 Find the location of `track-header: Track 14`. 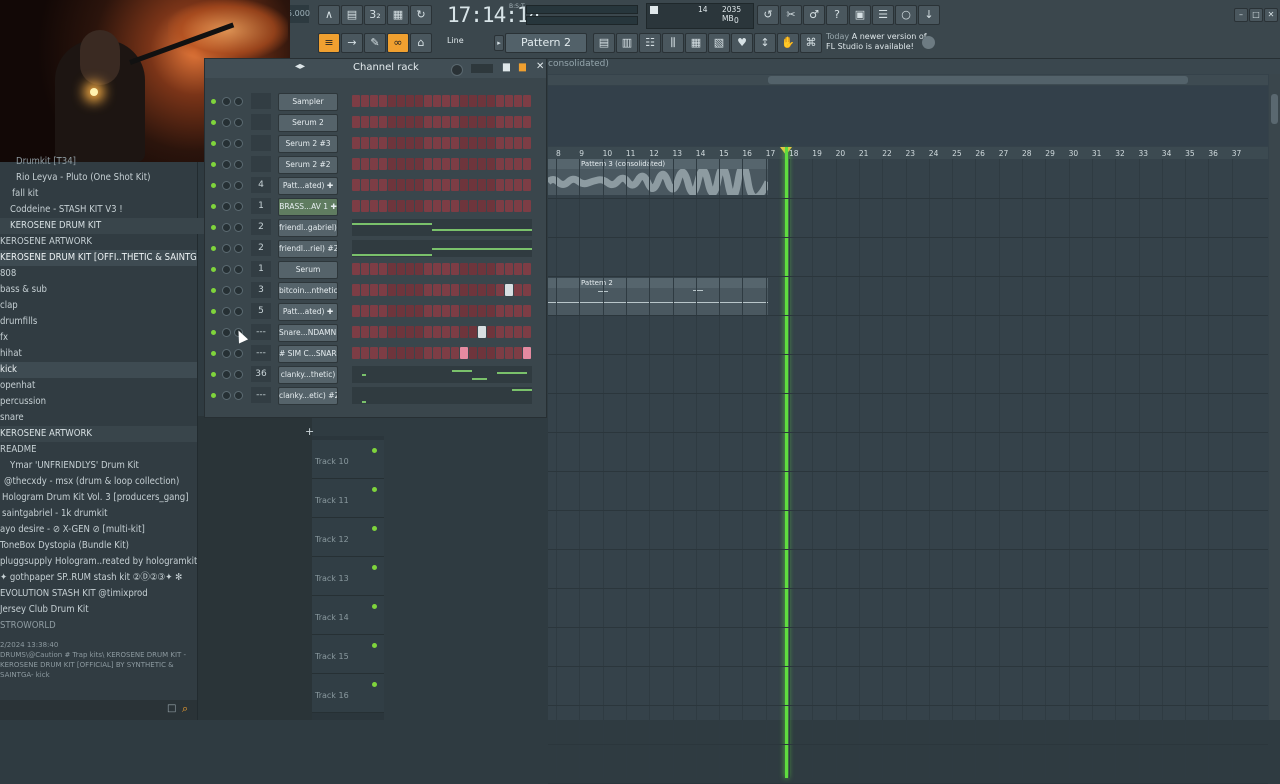

track-header: Track 14 is located at coordinates (348, 615).